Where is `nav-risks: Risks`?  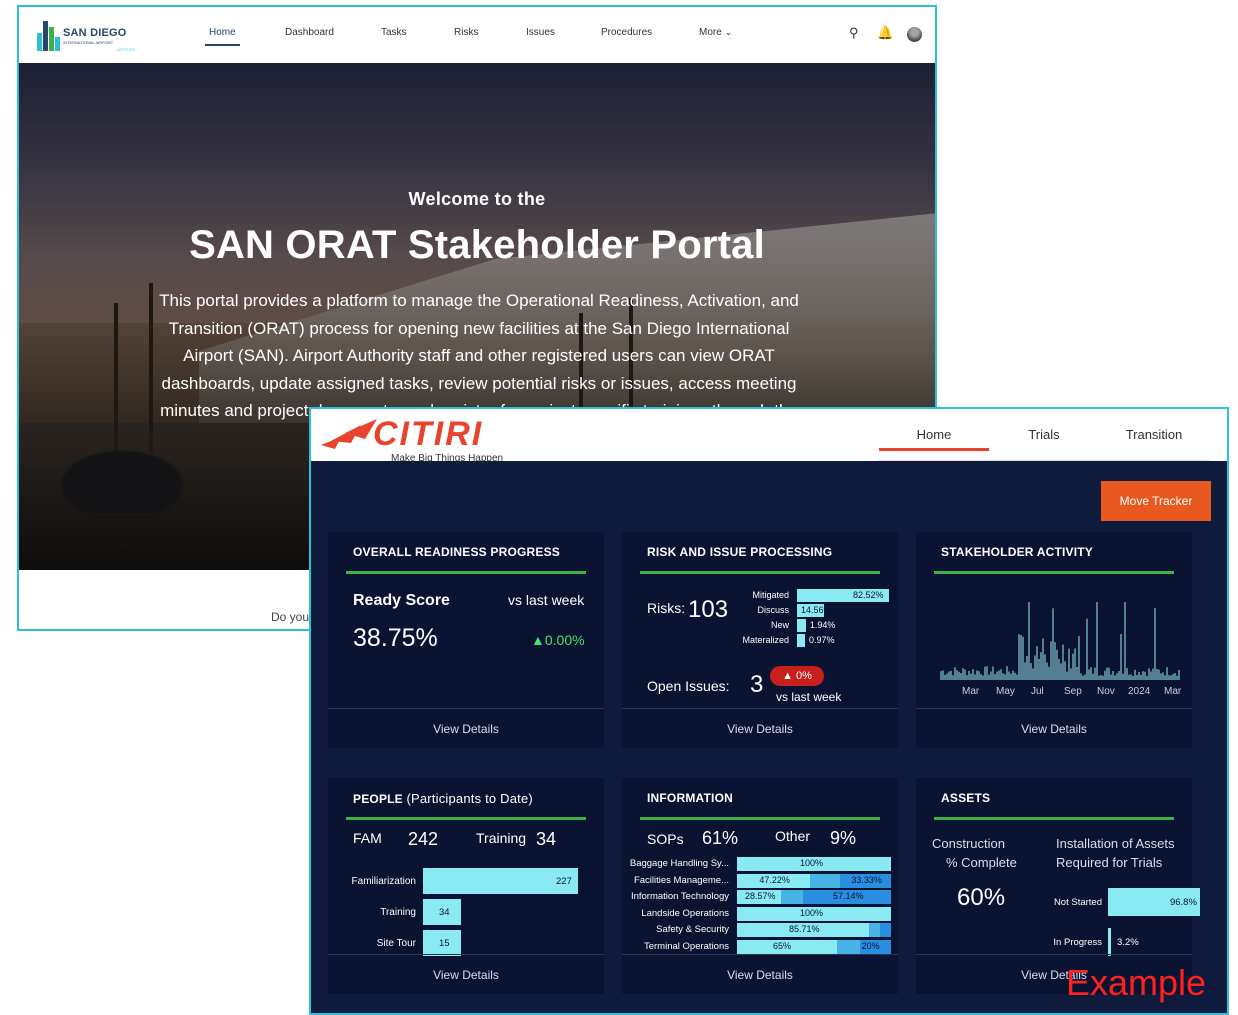 nav-risks: Risks is located at coordinates (466, 32).